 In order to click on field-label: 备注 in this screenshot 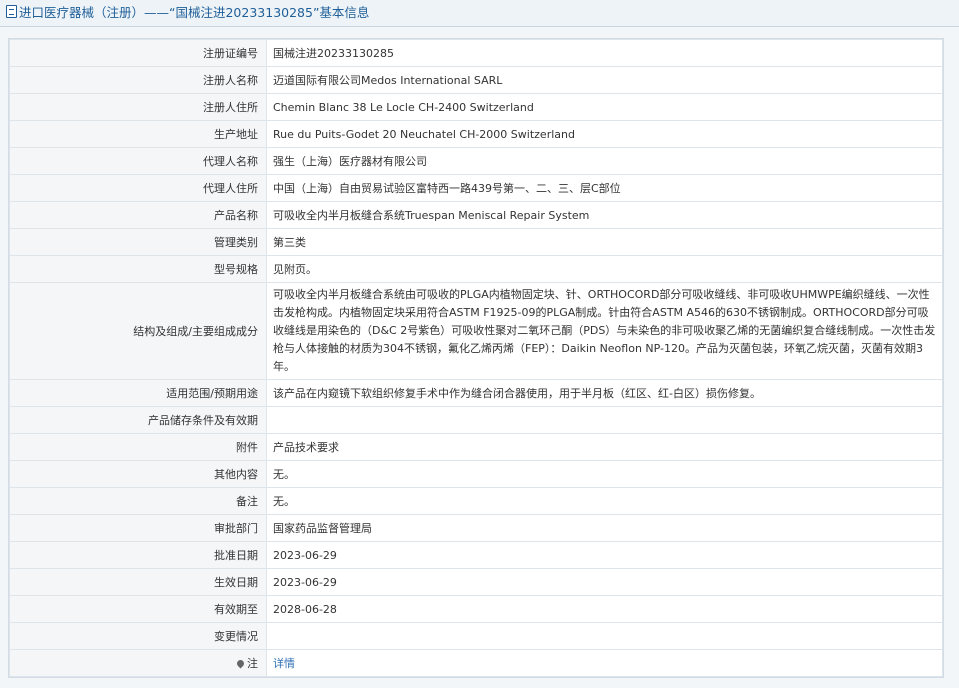, I will do `click(138, 501)`.